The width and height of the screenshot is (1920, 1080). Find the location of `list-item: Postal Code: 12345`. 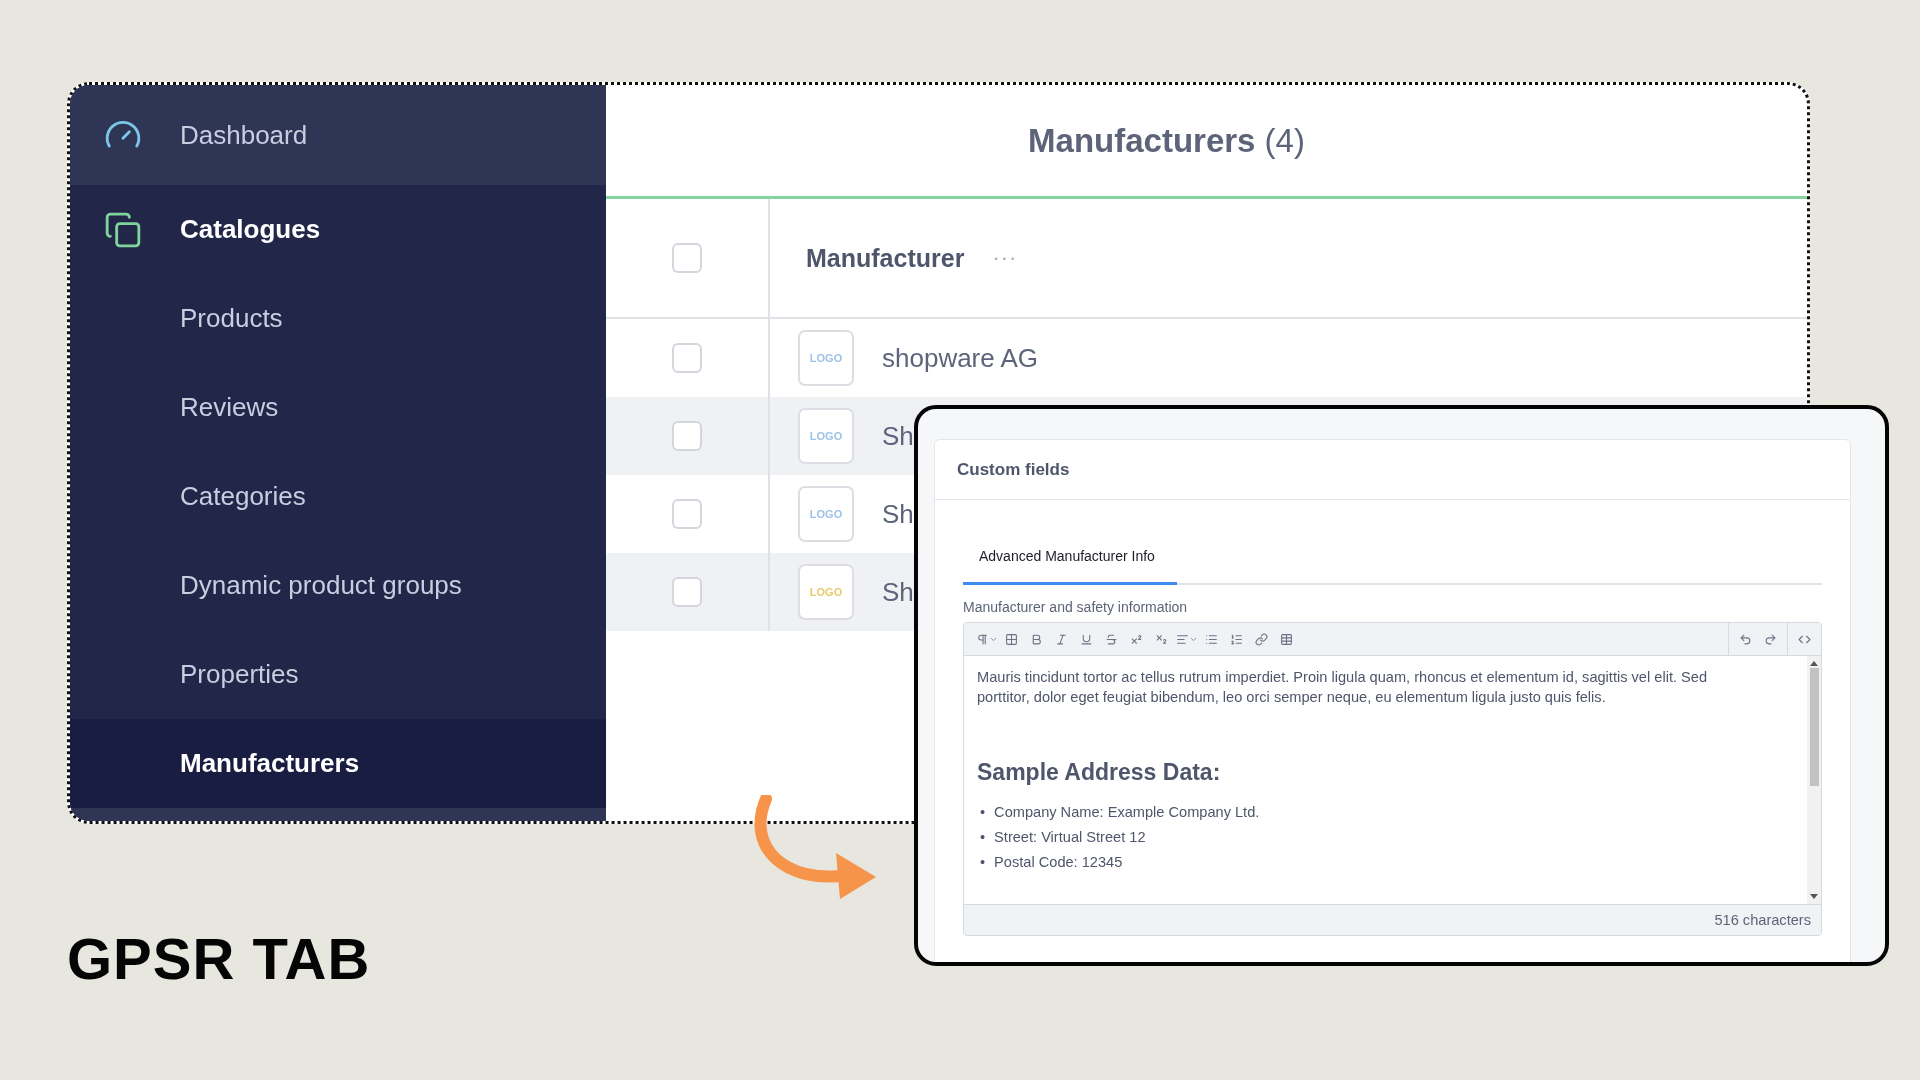

list-item: Postal Code: 12345 is located at coordinates (1058, 862).